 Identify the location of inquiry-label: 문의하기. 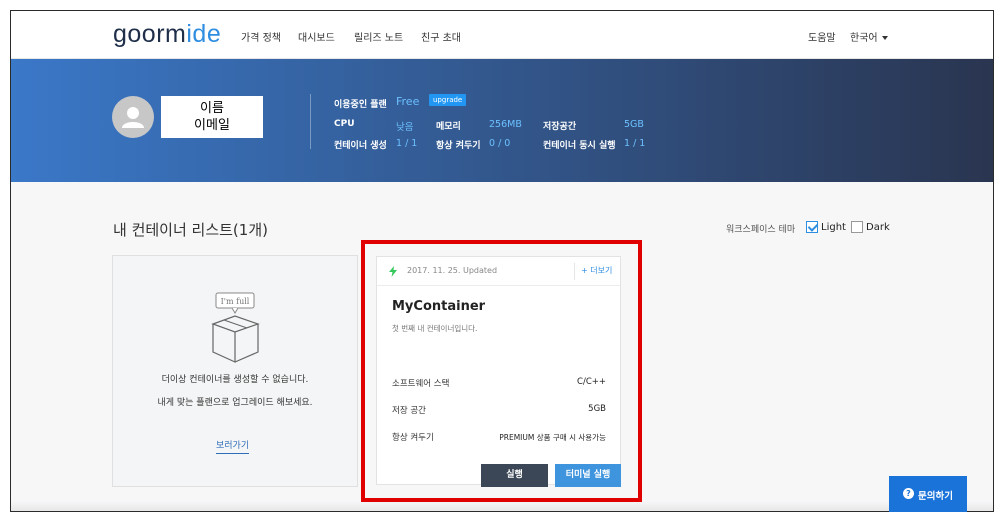
(935, 496).